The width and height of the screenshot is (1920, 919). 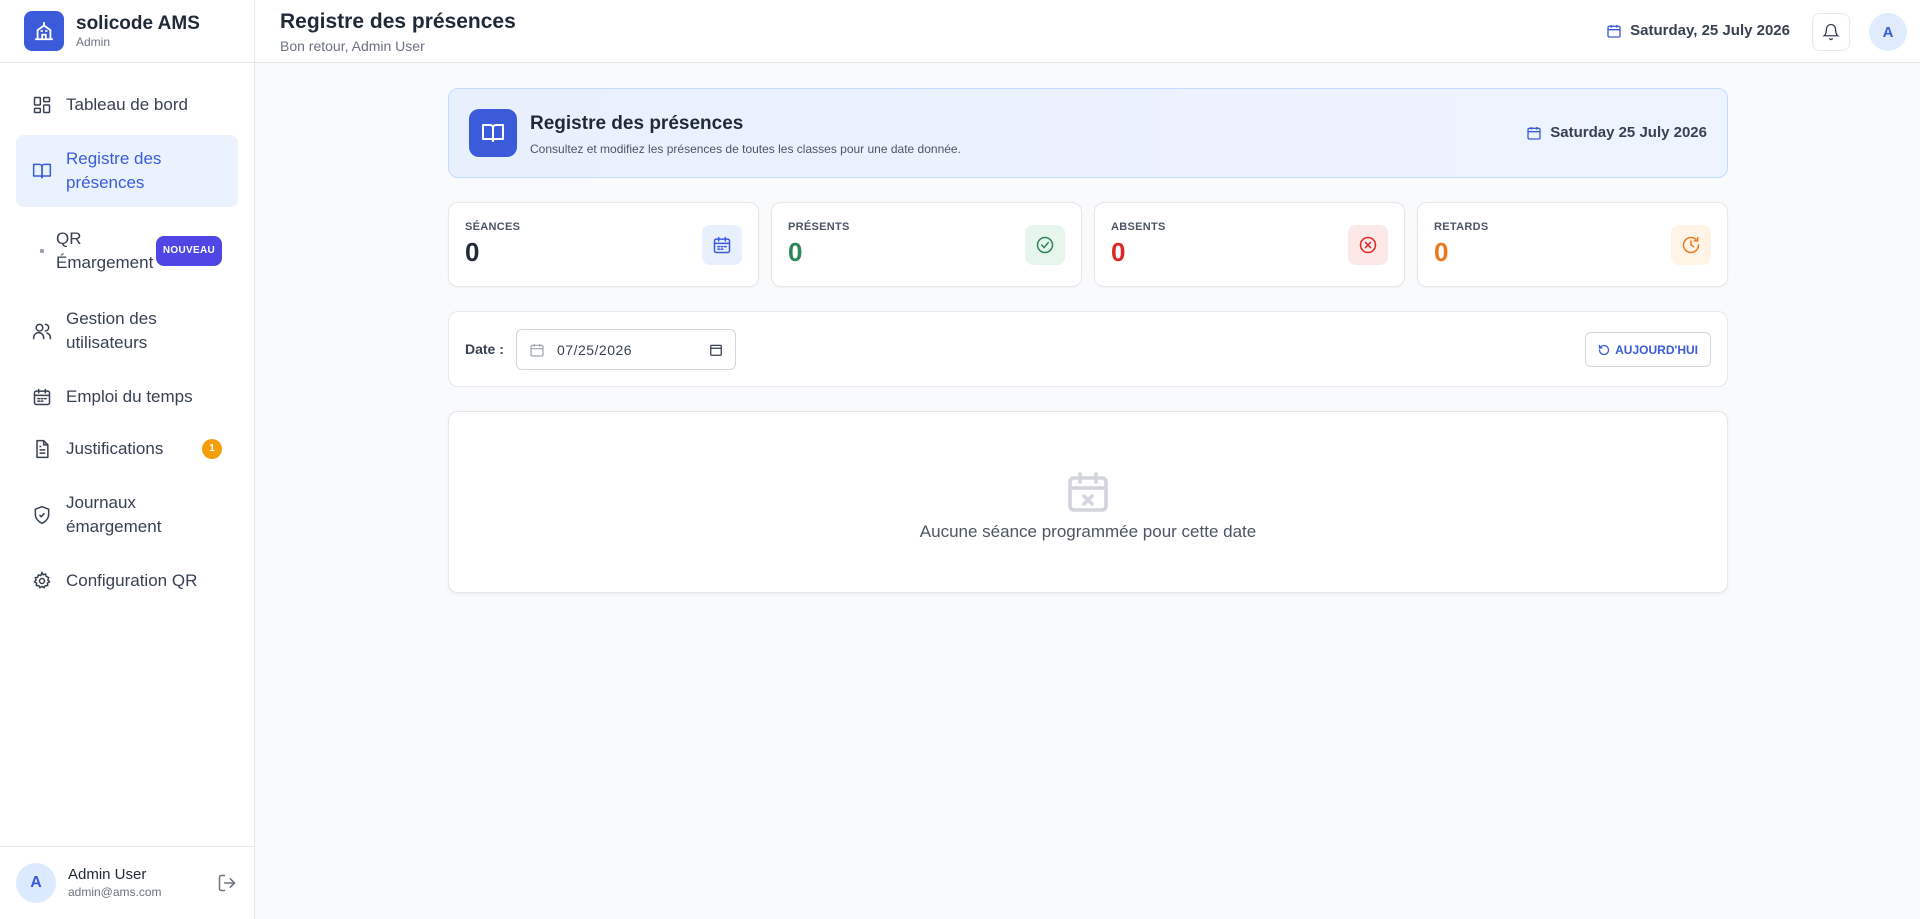 I want to click on users-icon, so click(x=42, y=331).